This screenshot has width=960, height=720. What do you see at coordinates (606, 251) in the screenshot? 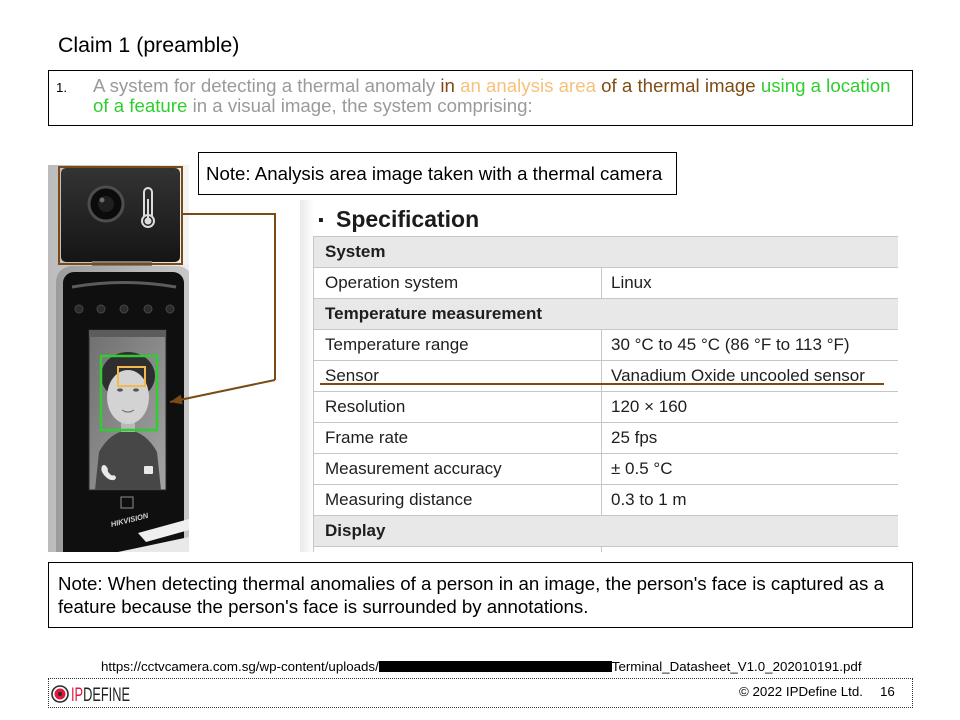
I see `spec-section-row: System` at bounding box center [606, 251].